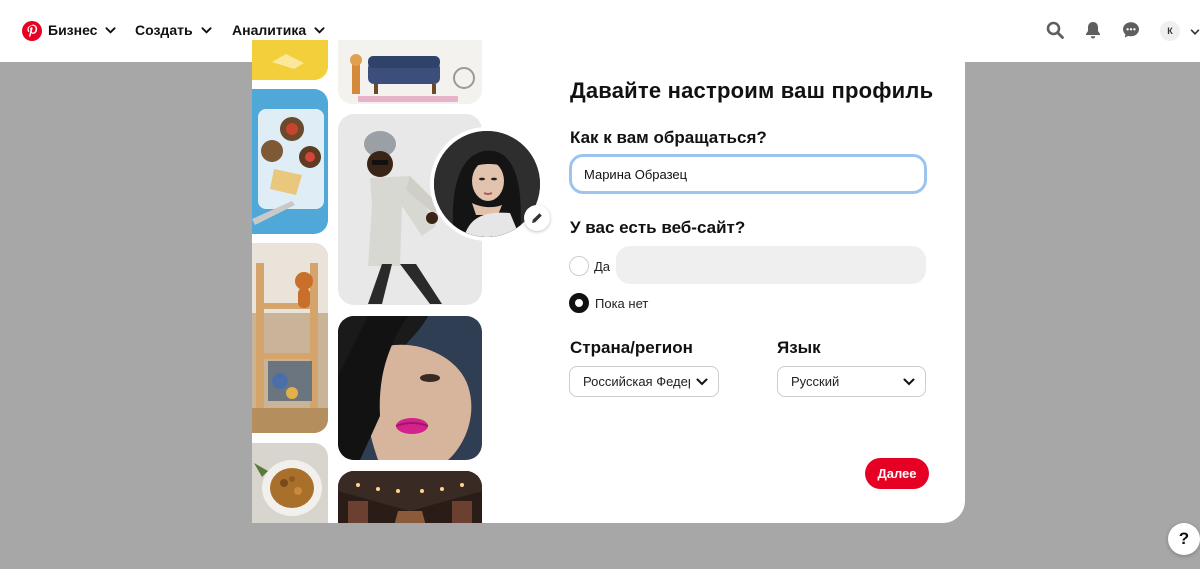  What do you see at coordinates (290, 483) in the screenshot?
I see `mosaic-tile-nuts-bowl` at bounding box center [290, 483].